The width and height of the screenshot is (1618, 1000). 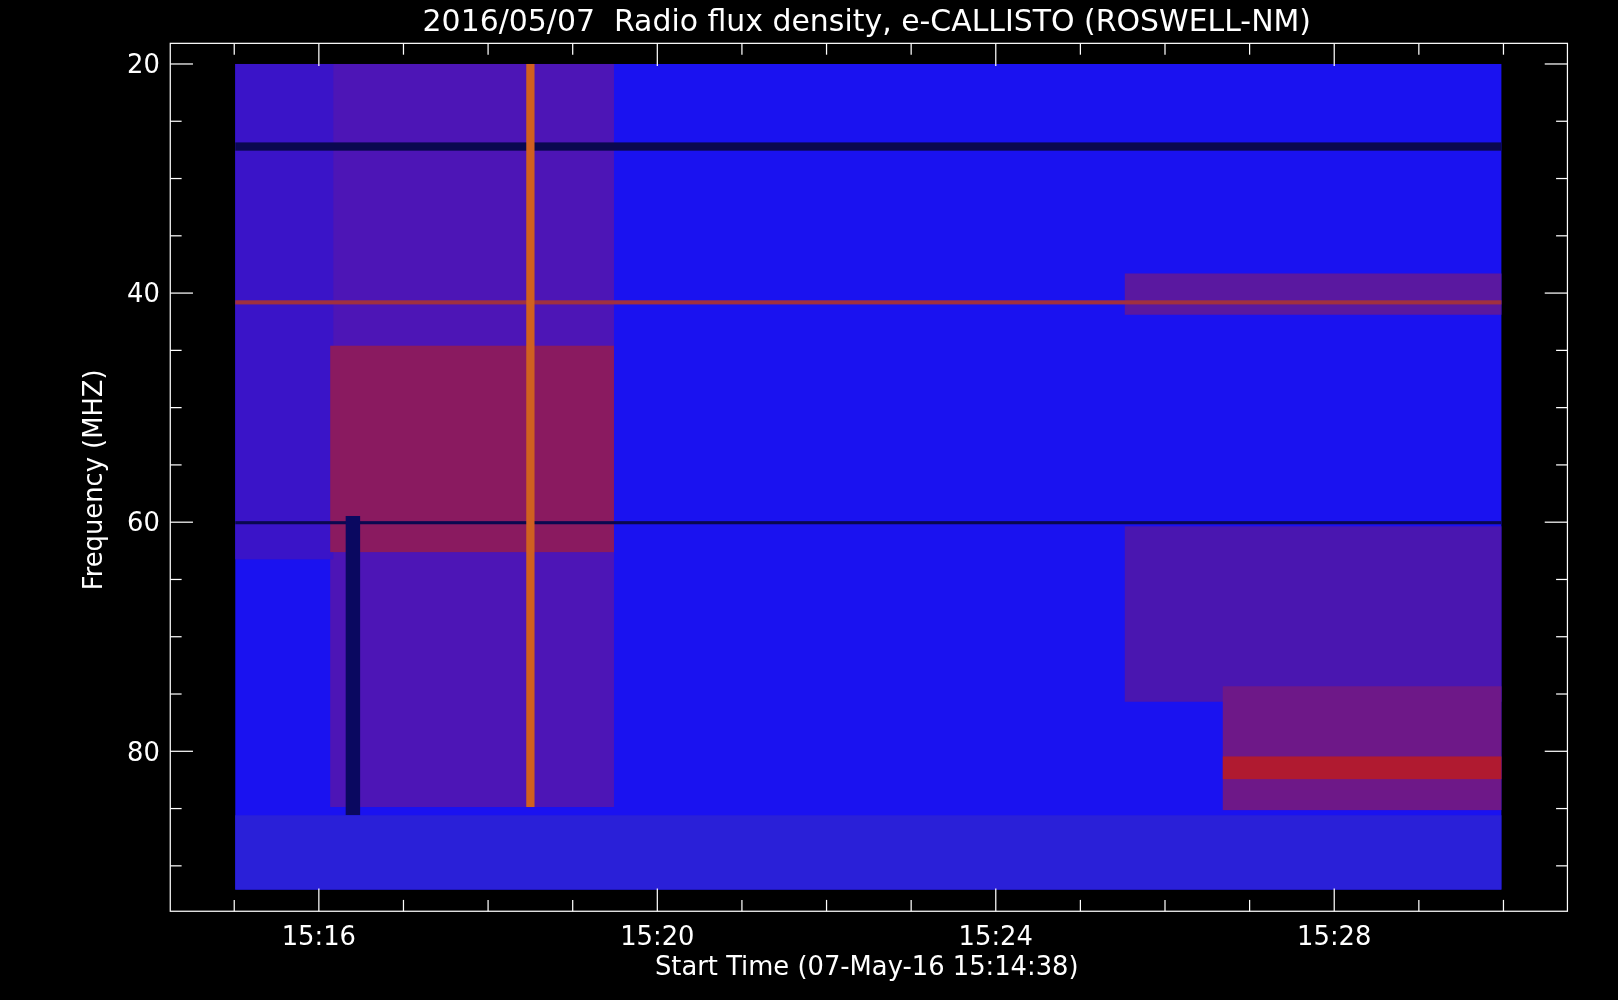 I want to click on y-tick-label: 80, so click(x=143, y=751).